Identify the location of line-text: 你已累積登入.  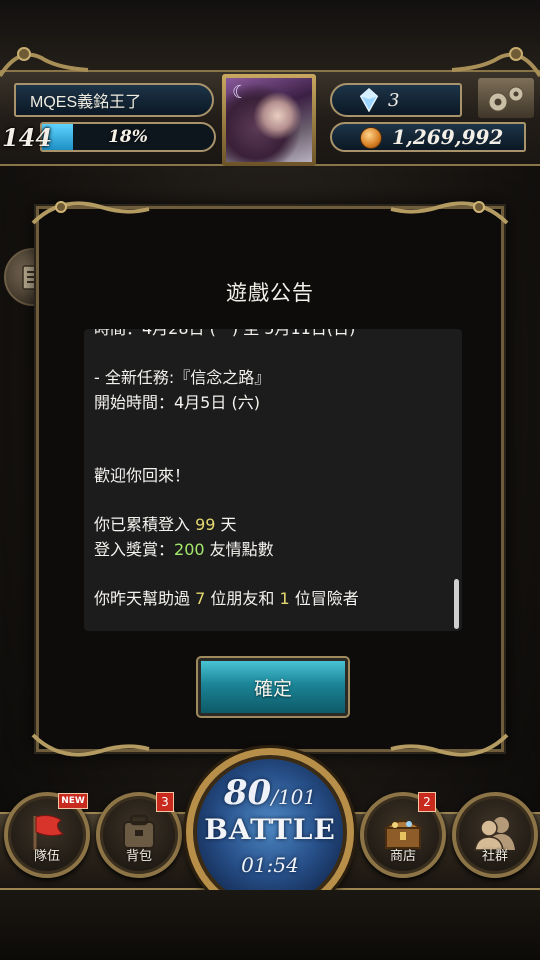
(145, 524).